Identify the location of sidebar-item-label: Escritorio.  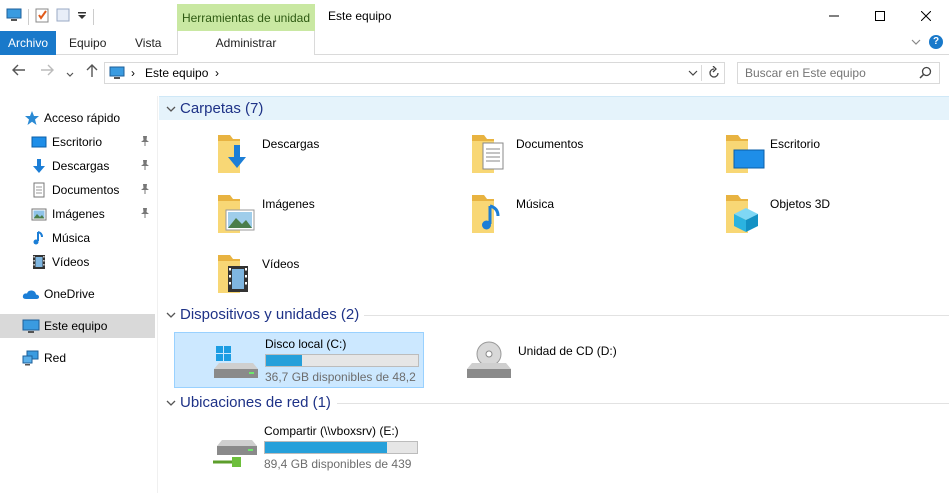
(77, 142).